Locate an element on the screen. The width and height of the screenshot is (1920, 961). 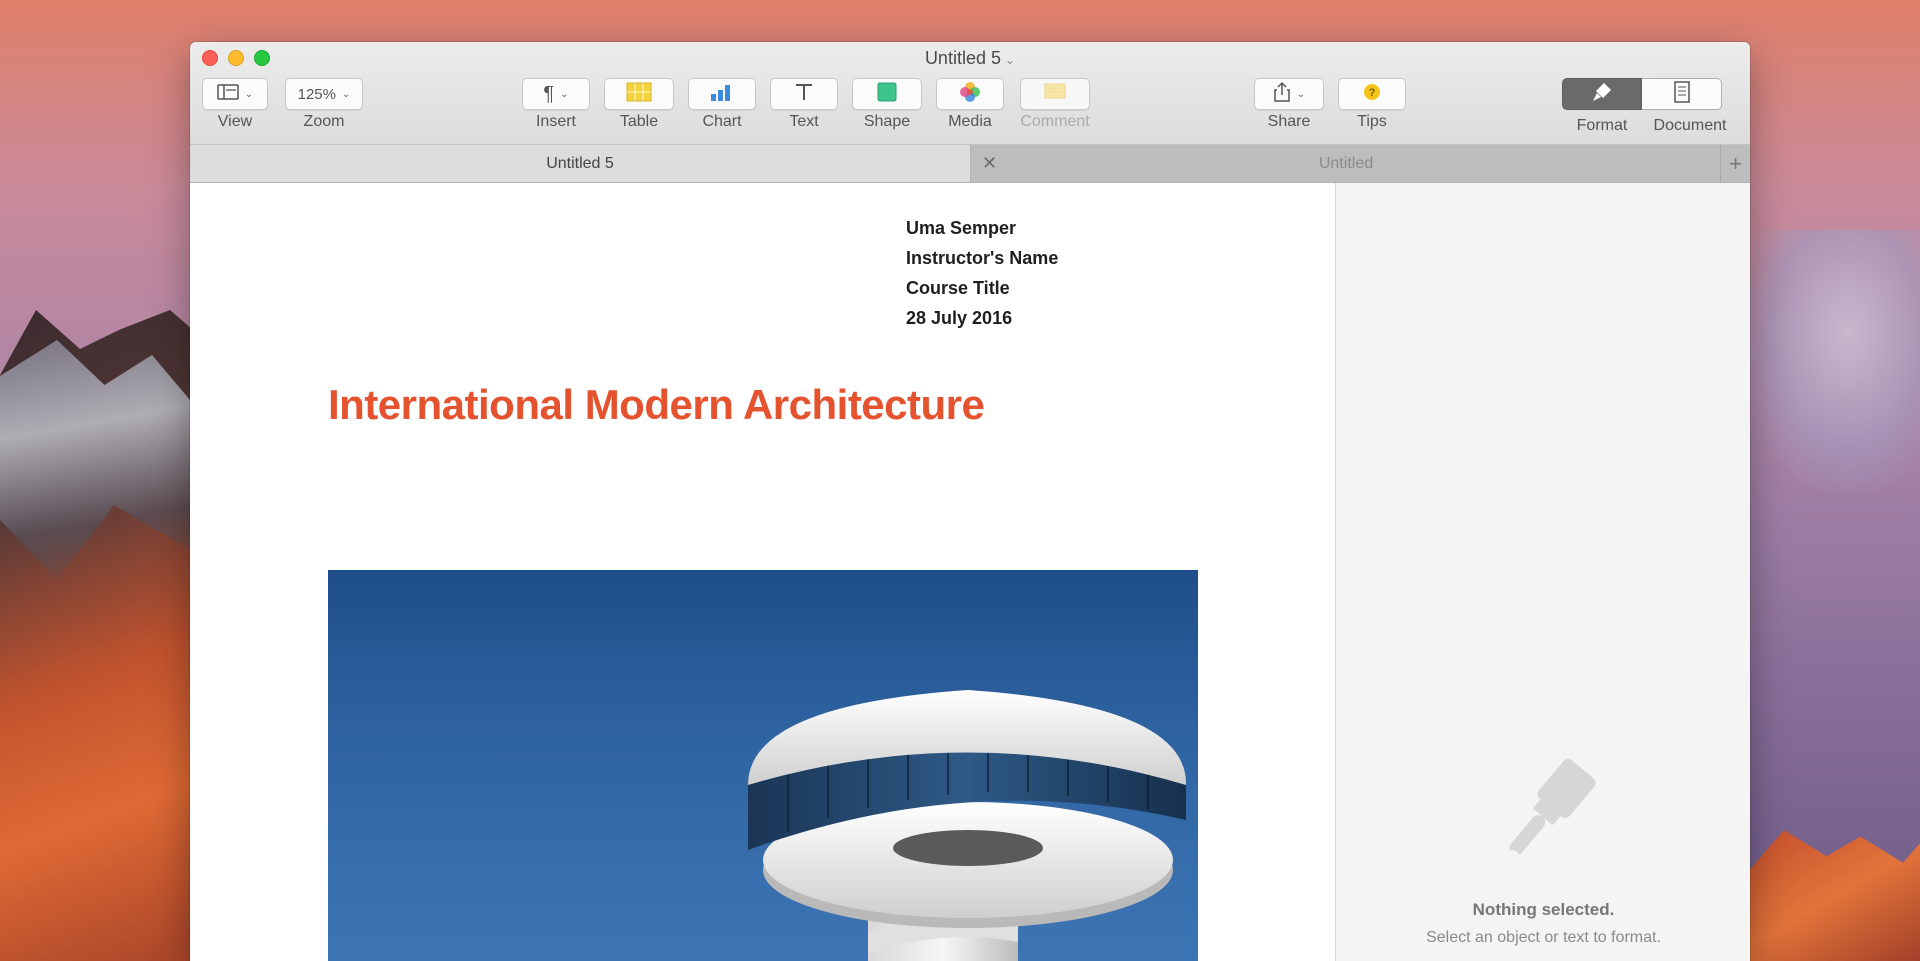
shape-label: Shape is located at coordinates (887, 121).